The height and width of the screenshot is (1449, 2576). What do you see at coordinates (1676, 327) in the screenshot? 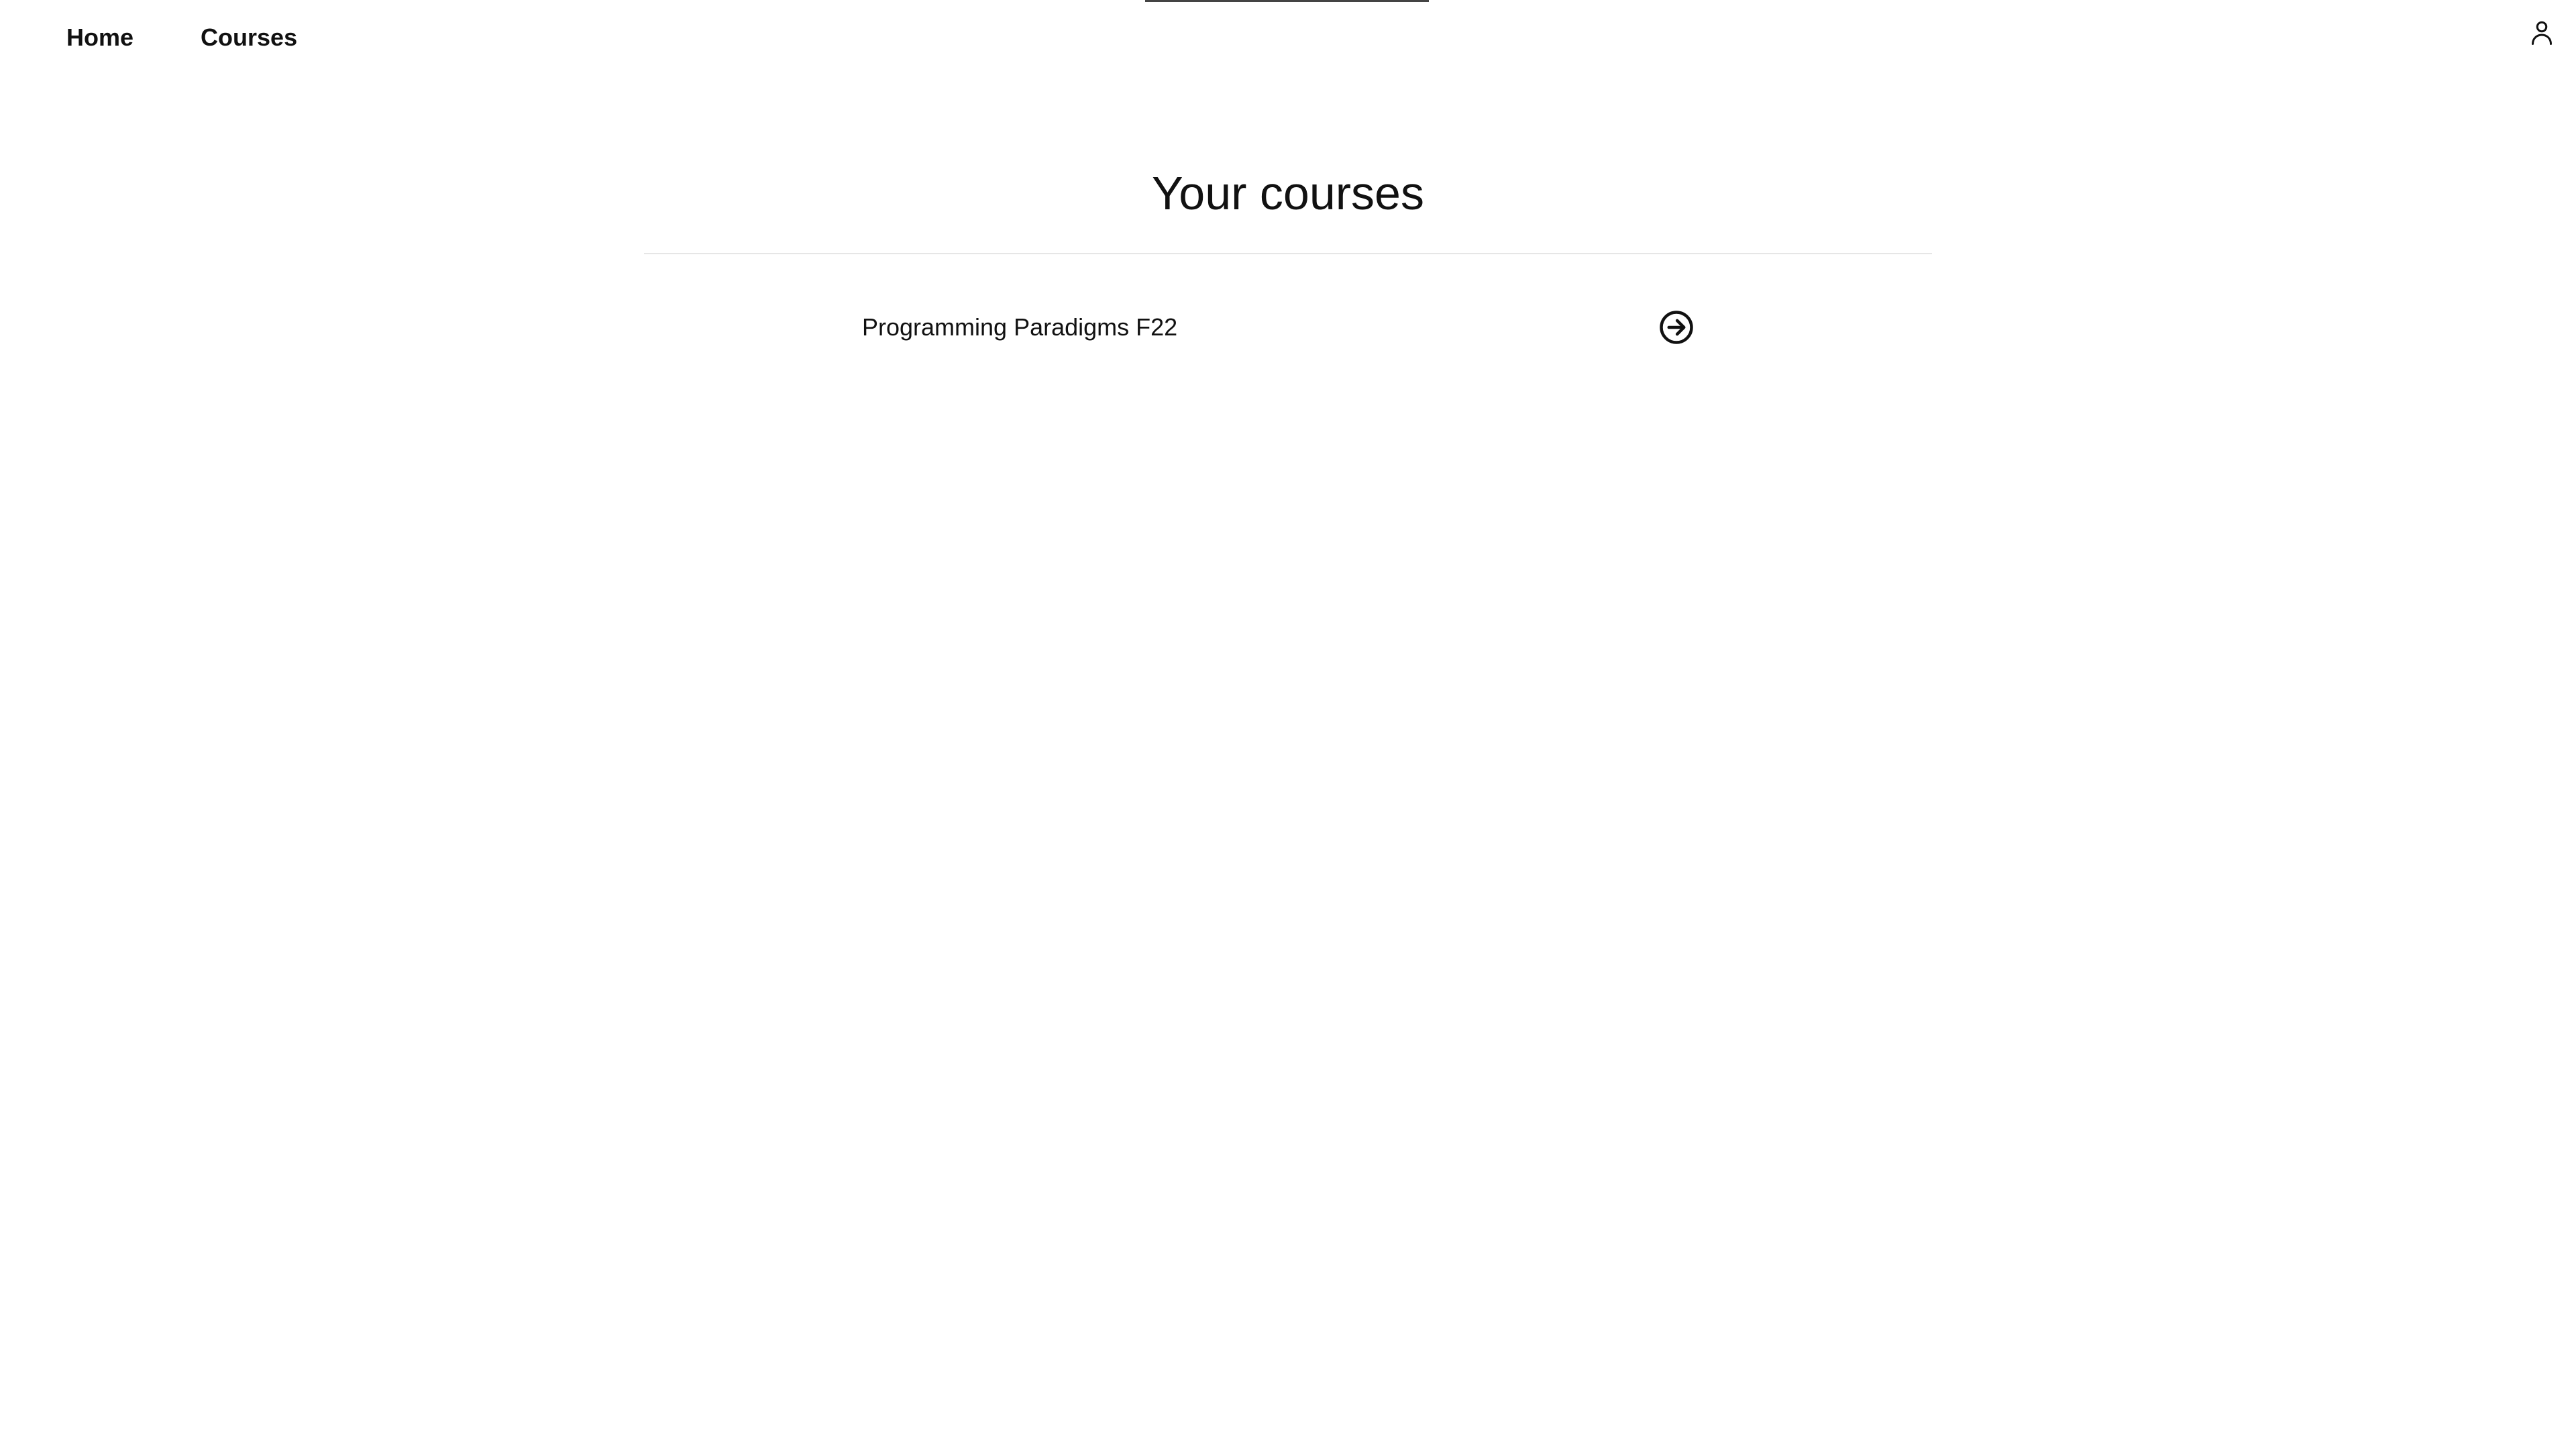
I see `arrow-right-circle-icon` at bounding box center [1676, 327].